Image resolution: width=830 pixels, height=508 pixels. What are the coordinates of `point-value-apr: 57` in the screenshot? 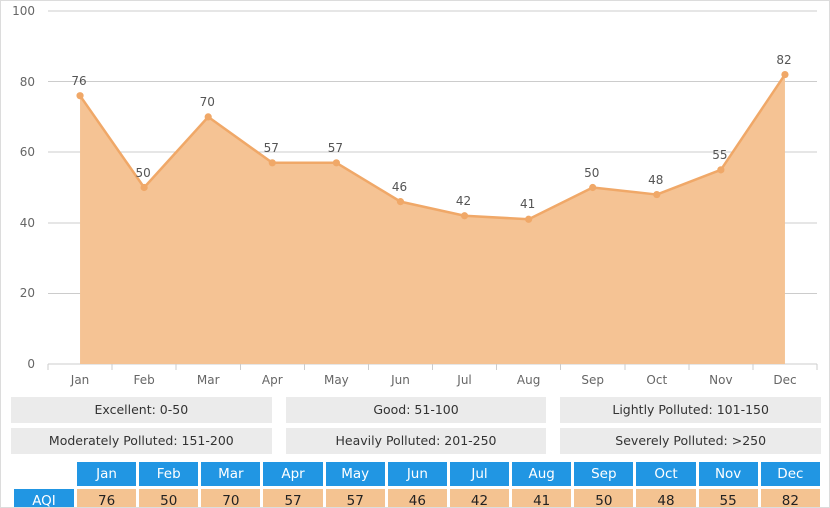 It's located at (271, 147).